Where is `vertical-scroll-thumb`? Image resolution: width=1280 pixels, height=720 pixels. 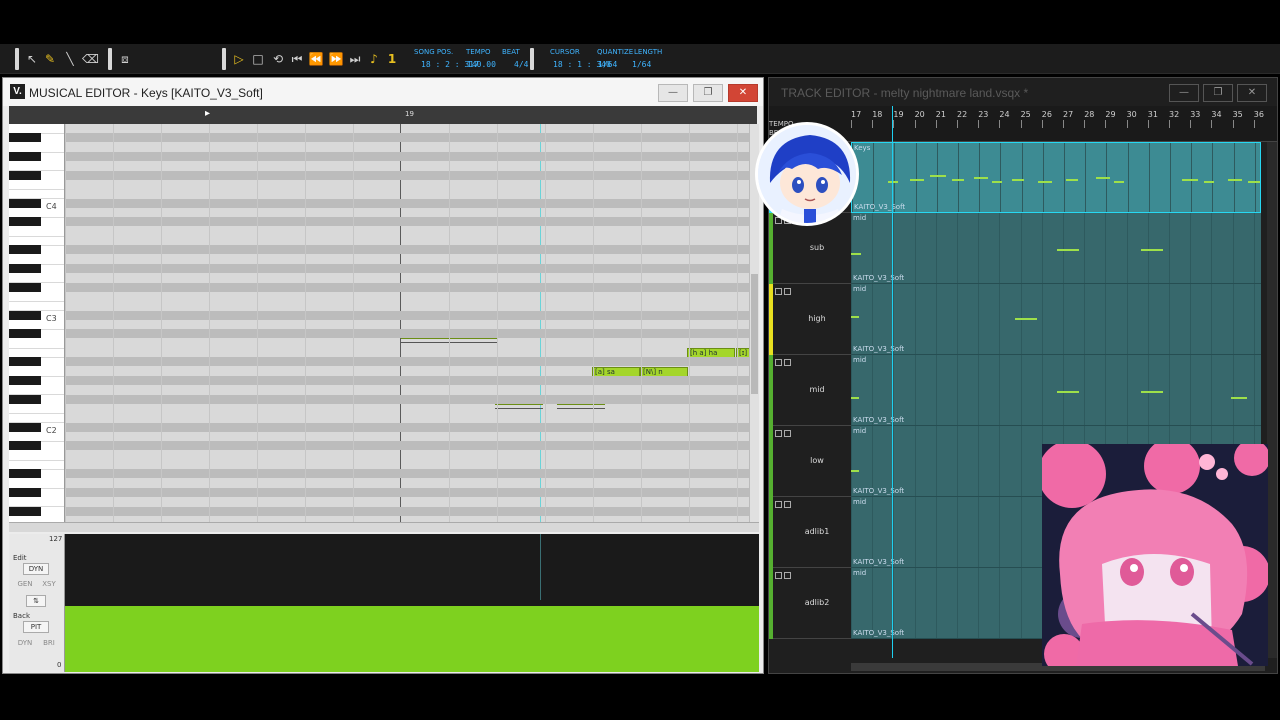
vertical-scroll-thumb is located at coordinates (754, 334).